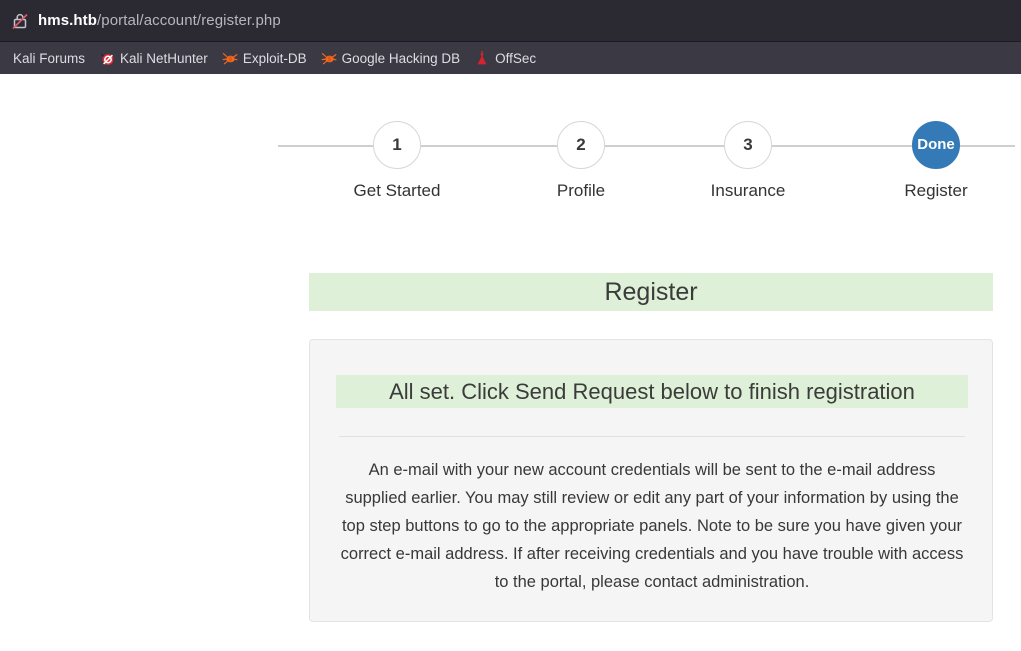 The image size is (1021, 651). What do you see at coordinates (936, 191) in the screenshot?
I see `step-label: Register` at bounding box center [936, 191].